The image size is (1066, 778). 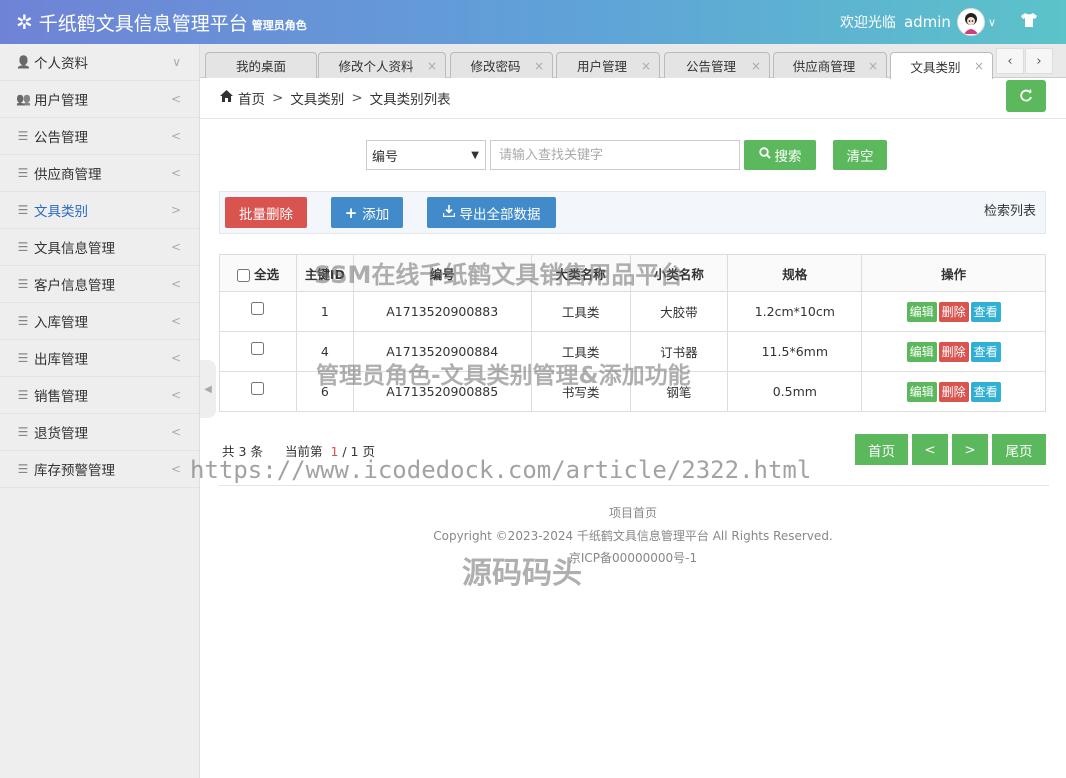 What do you see at coordinates (61, 101) in the screenshot?
I see `sidebar-item-label: 用户管理` at bounding box center [61, 101].